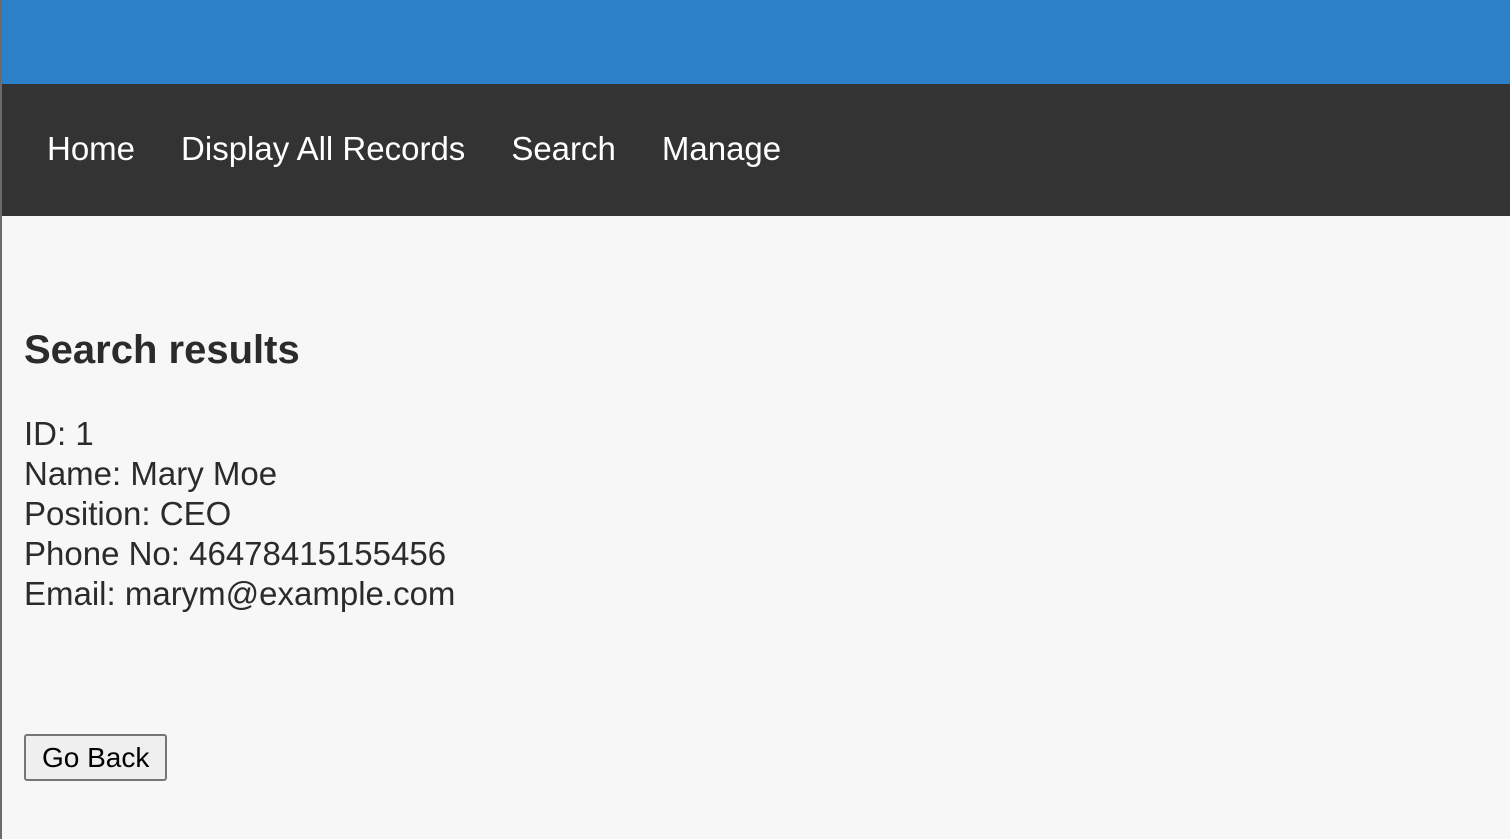 The width and height of the screenshot is (1510, 839). Describe the element at coordinates (756, 42) in the screenshot. I see `top-banner` at that location.